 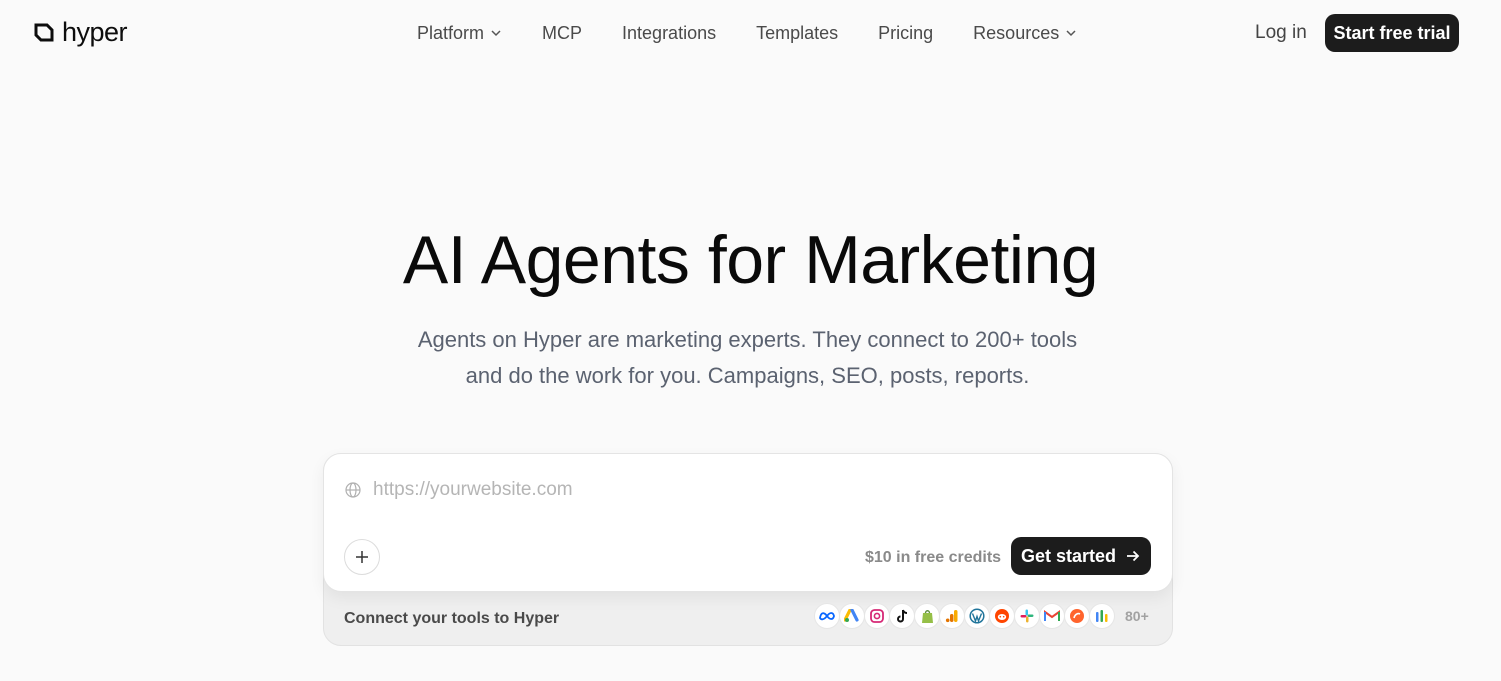 What do you see at coordinates (1052, 616) in the screenshot?
I see `gmail-icon` at bounding box center [1052, 616].